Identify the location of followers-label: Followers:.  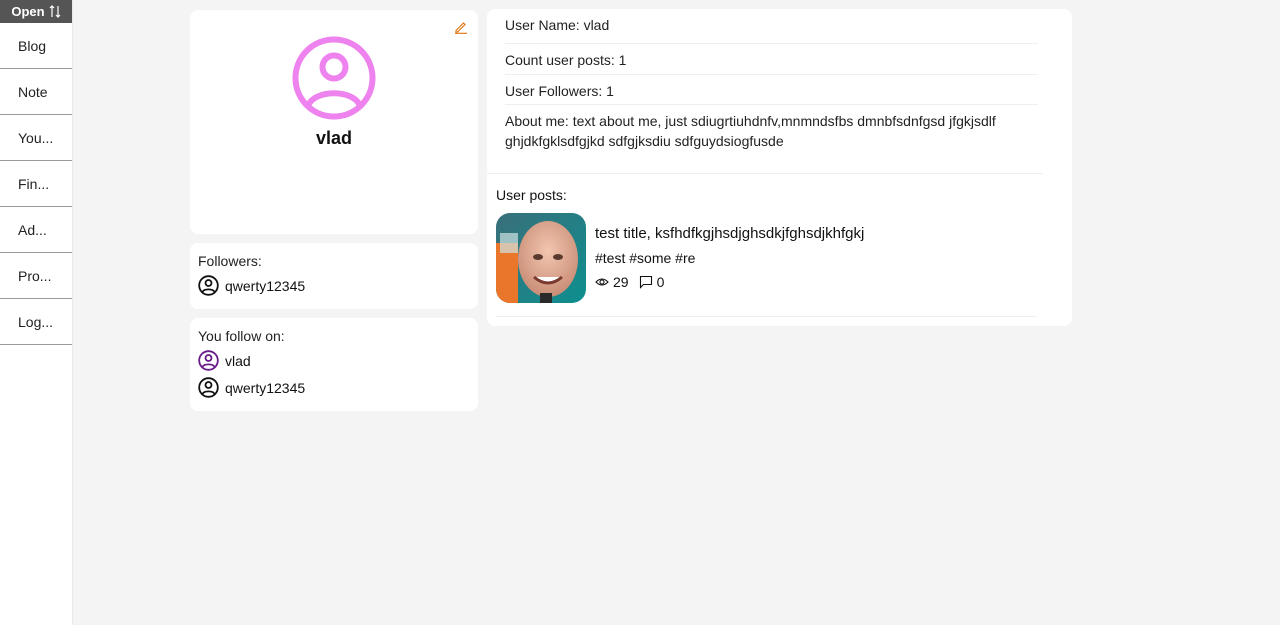
(230, 261).